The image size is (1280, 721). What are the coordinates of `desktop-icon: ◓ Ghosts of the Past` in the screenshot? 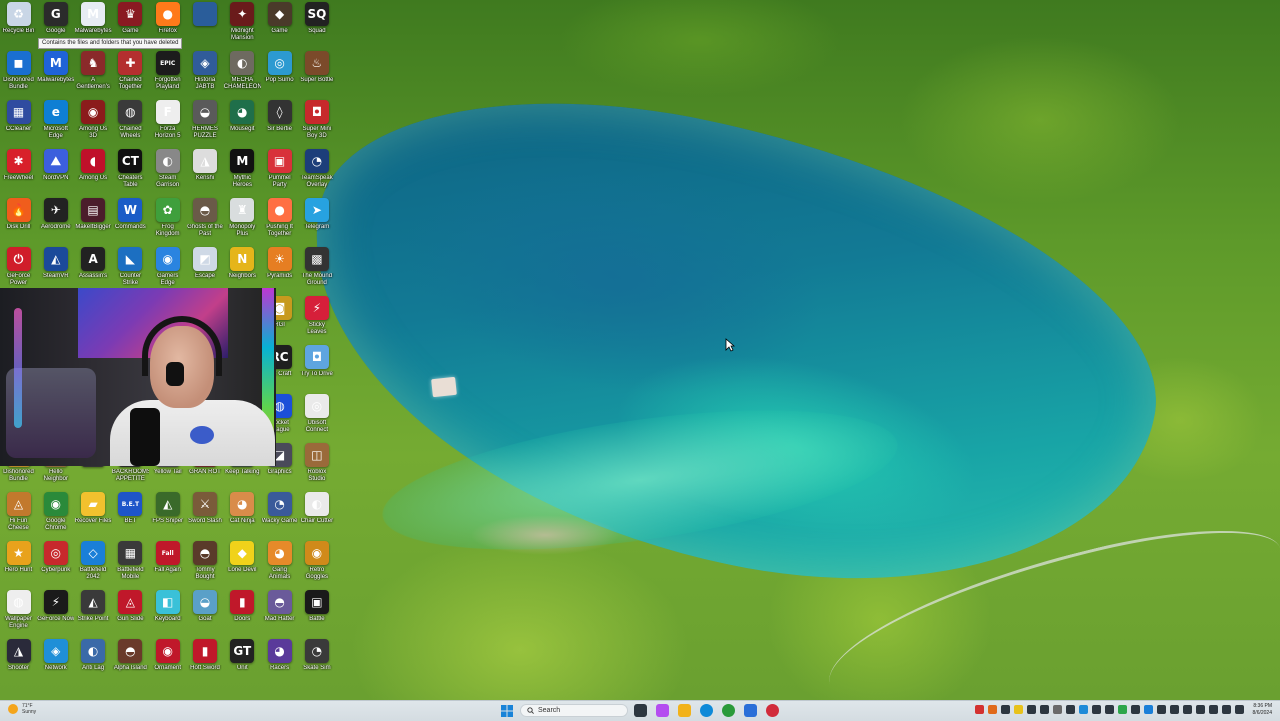 It's located at (205, 220).